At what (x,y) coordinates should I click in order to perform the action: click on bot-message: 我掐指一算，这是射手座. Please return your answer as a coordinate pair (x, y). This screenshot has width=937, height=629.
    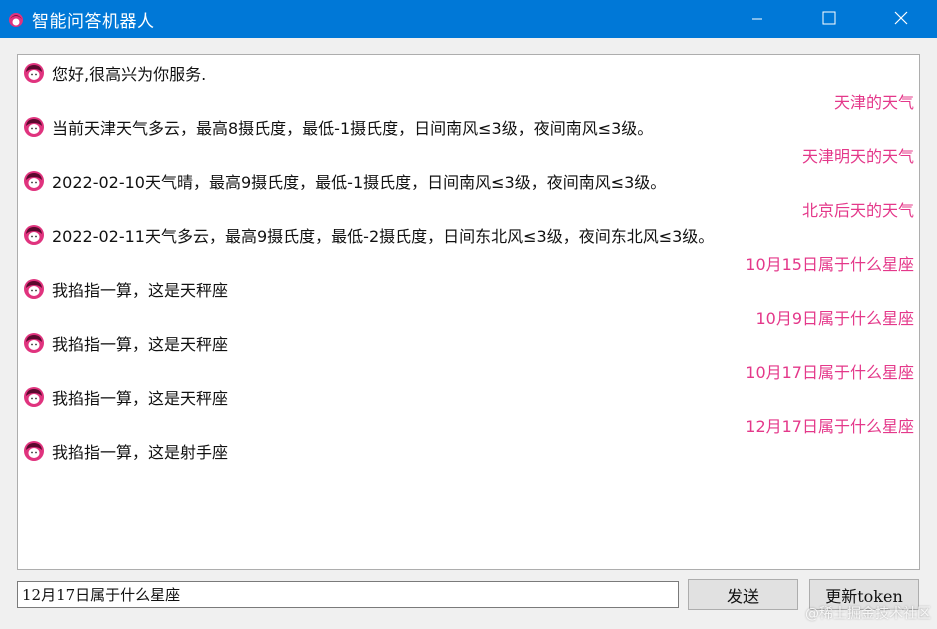
    Looking at the image, I should click on (468, 450).